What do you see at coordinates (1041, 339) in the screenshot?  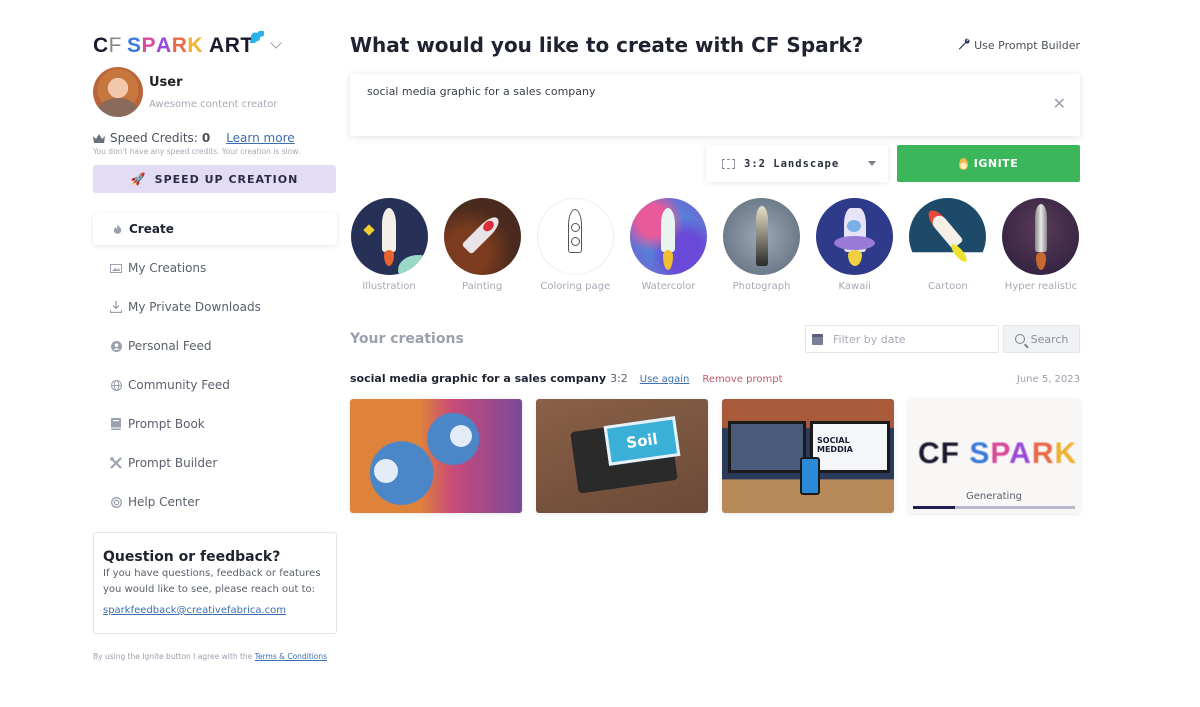 I see `search-button: Search` at bounding box center [1041, 339].